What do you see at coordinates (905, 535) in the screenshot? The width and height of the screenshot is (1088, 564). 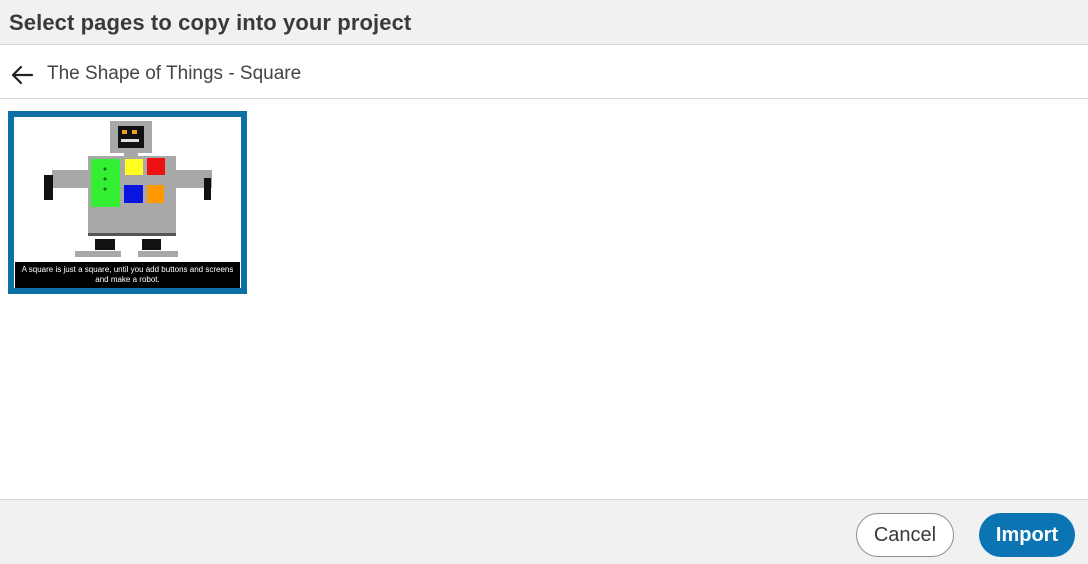 I see `cancel-button: Cancel` at bounding box center [905, 535].